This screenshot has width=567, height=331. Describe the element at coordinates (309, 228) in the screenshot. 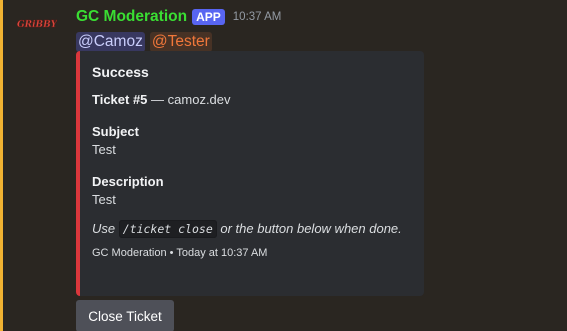

I see `usage-suffix: or the button below when done.` at that location.